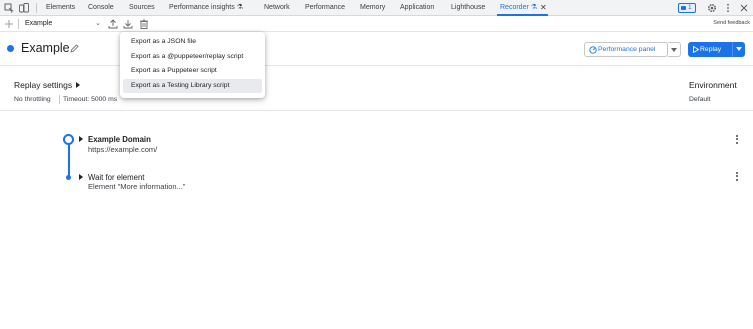 The image size is (753, 329). I want to click on edit-title-icon, so click(74, 48).